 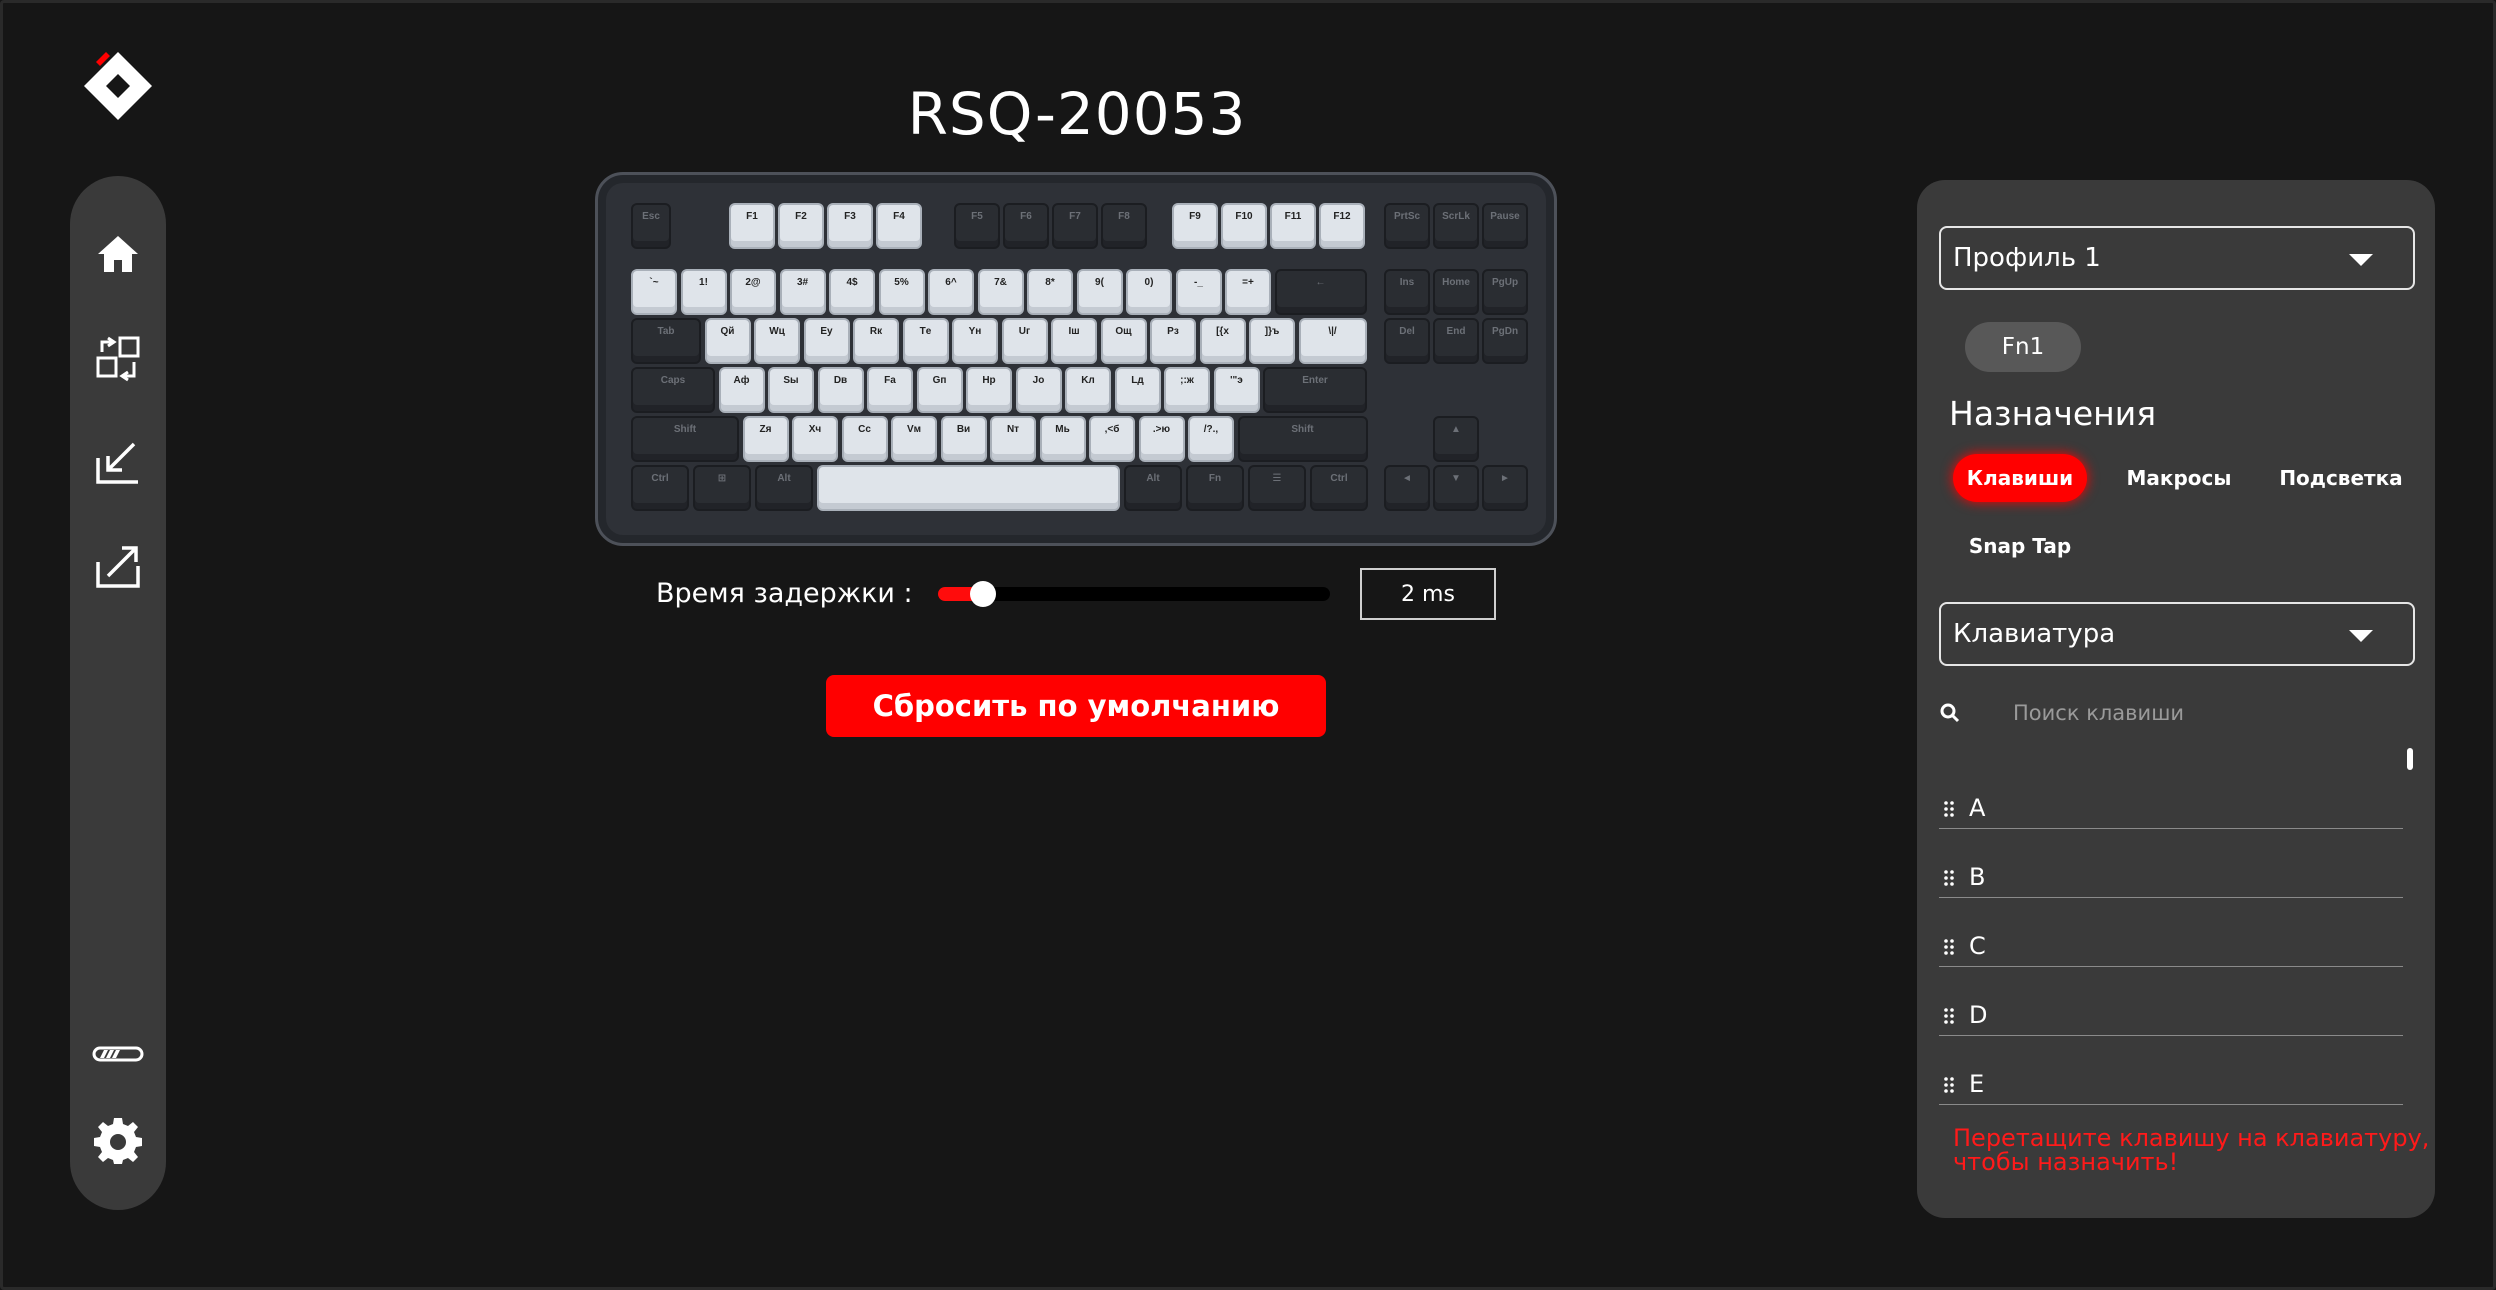 I want to click on keyboard-key: Gп, so click(x=939, y=390).